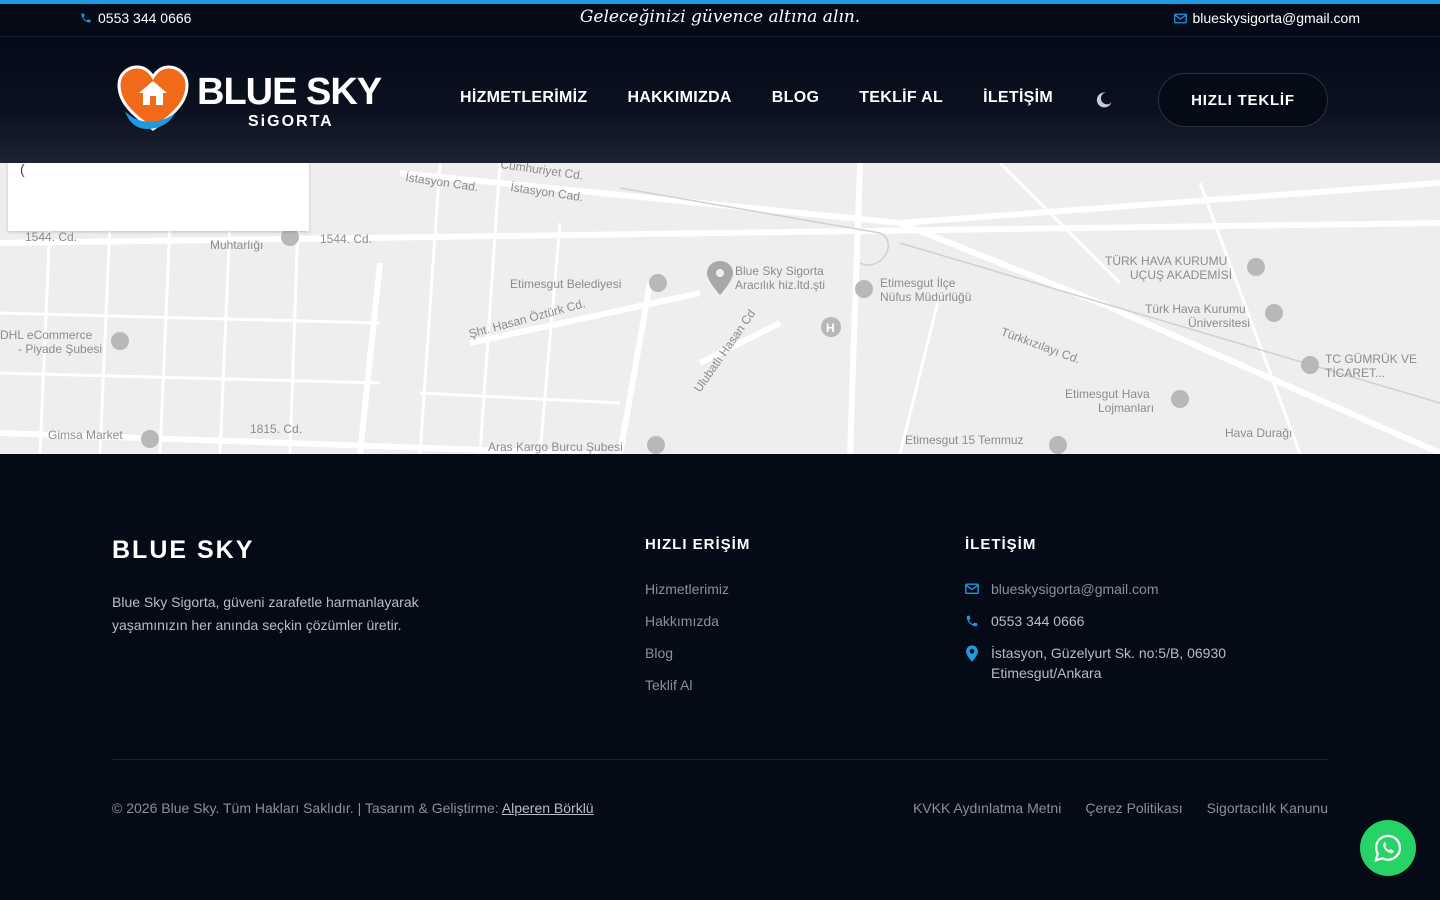 This screenshot has width=1440, height=900. I want to click on nav-hizmetlerimiz: HİZMETLERİMİZ, so click(523, 98).